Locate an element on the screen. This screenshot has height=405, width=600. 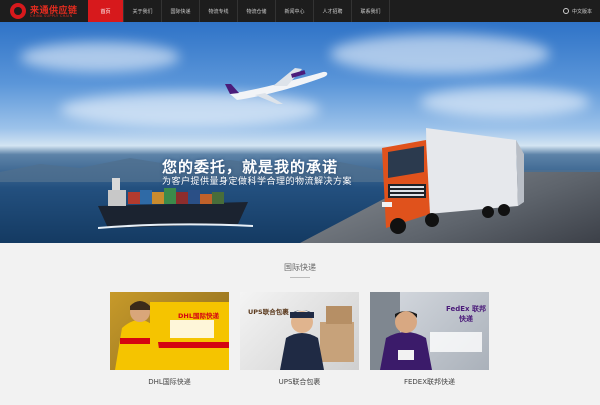
fedex-image-caption: FedEx 联邦快递 is located at coordinates (466, 314).